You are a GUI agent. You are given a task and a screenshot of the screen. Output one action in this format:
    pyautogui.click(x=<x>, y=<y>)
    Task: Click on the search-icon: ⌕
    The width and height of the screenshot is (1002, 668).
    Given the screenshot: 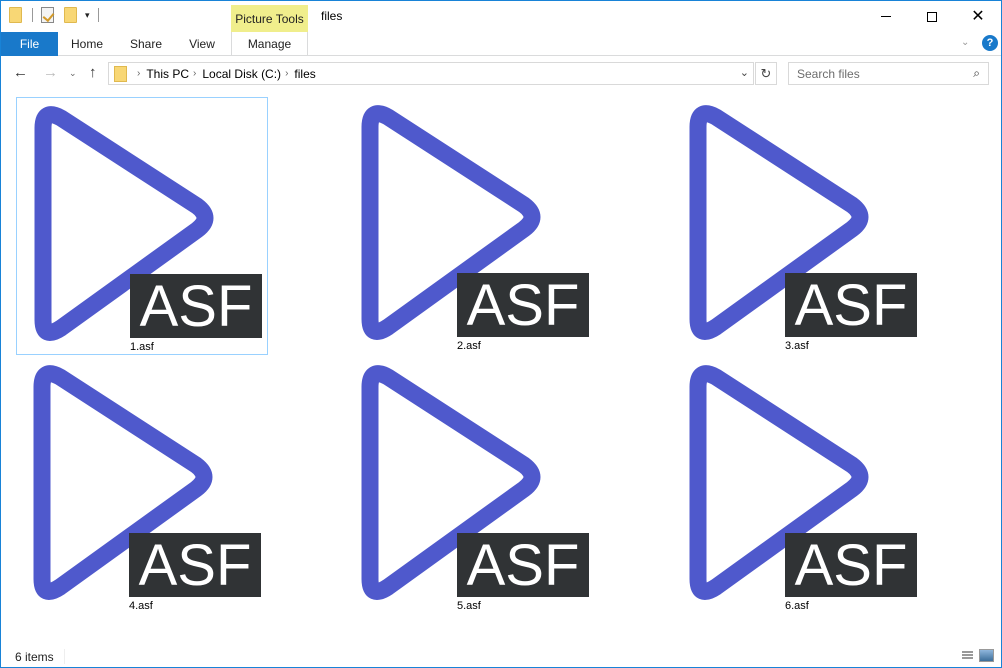 What is the action you would take?
    pyautogui.click(x=976, y=73)
    